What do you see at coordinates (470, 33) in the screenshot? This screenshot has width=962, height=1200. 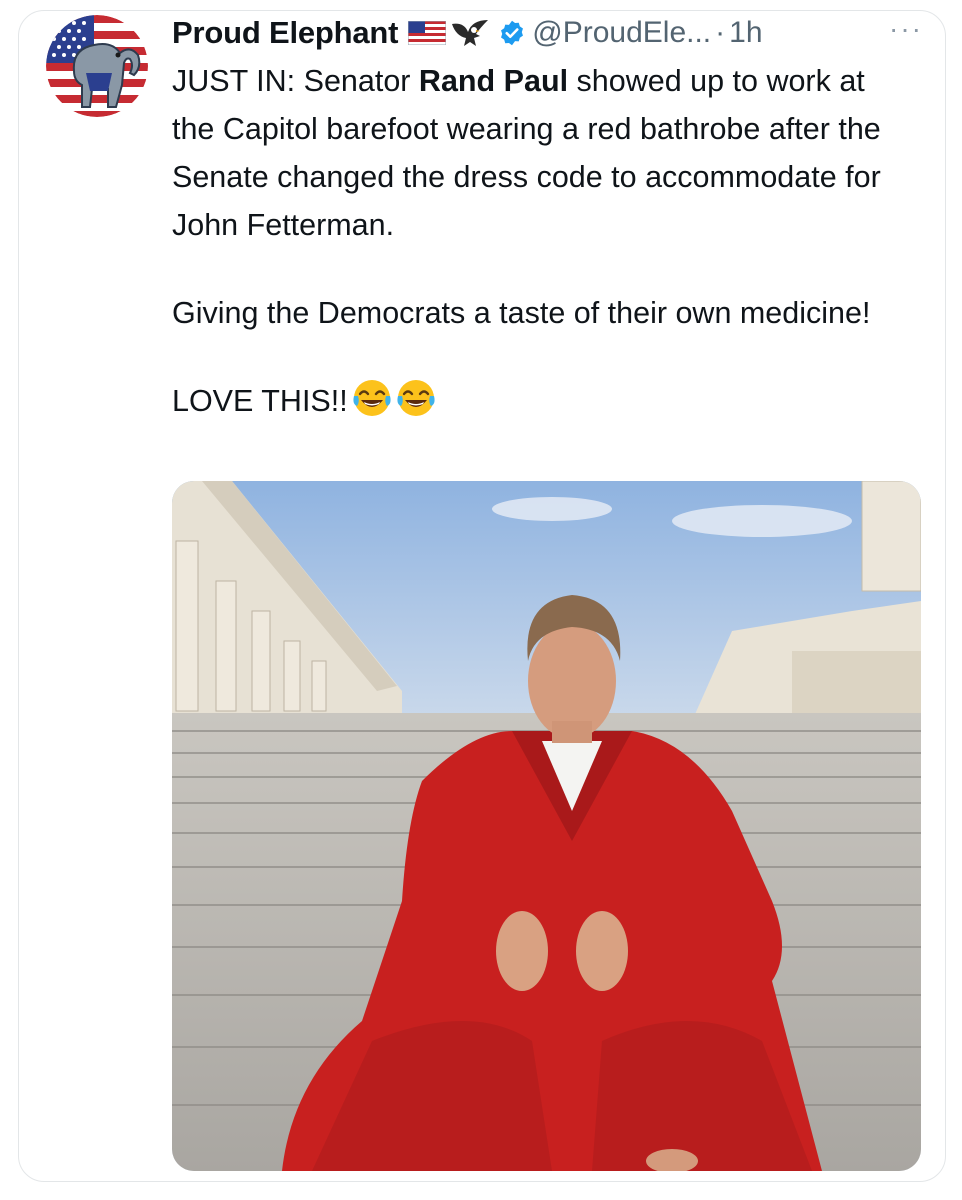 I see `eagle-icon` at bounding box center [470, 33].